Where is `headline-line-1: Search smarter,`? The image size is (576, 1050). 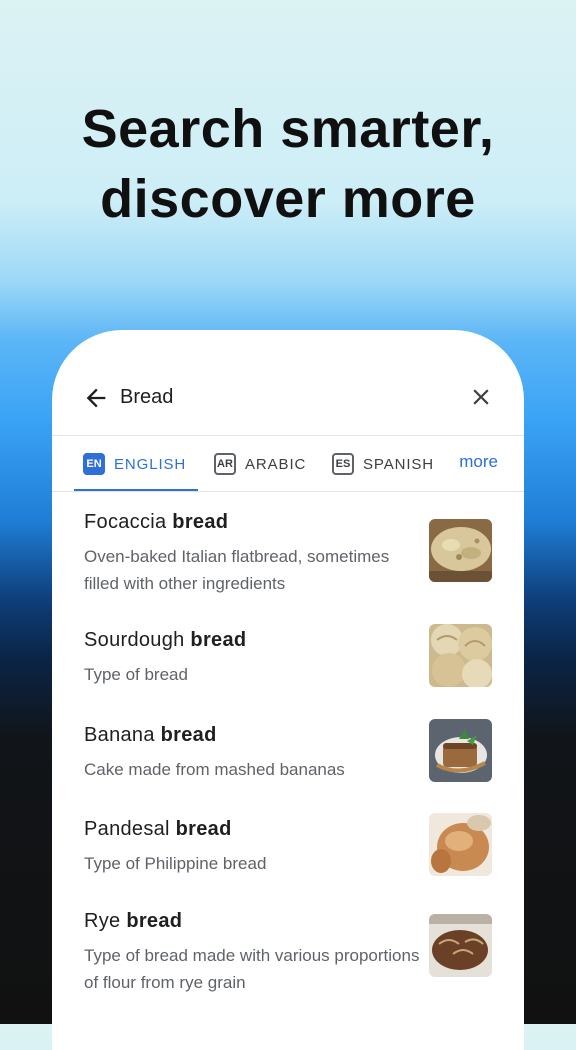 headline-line-1: Search smarter, is located at coordinates (288, 129).